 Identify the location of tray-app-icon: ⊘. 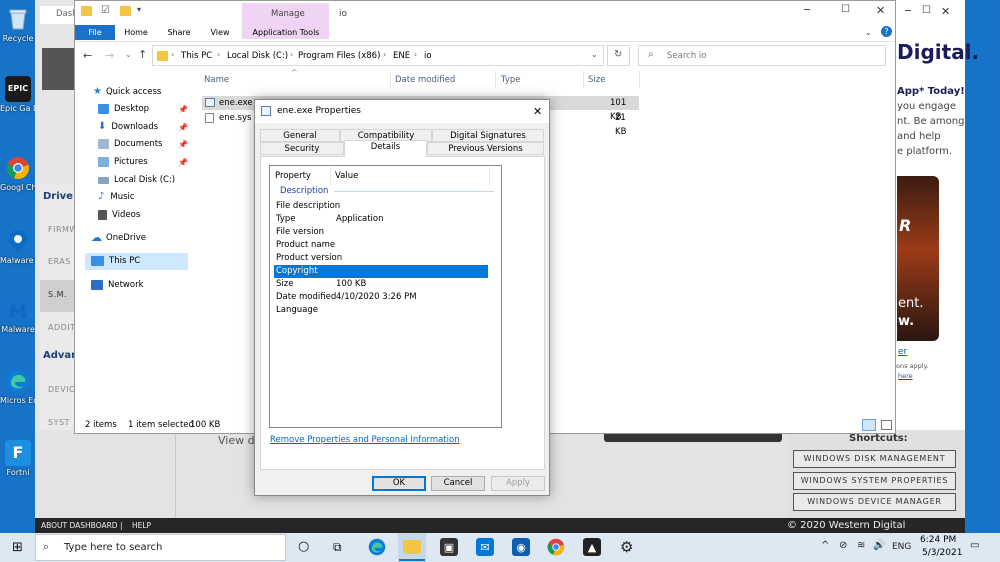
(843, 545).